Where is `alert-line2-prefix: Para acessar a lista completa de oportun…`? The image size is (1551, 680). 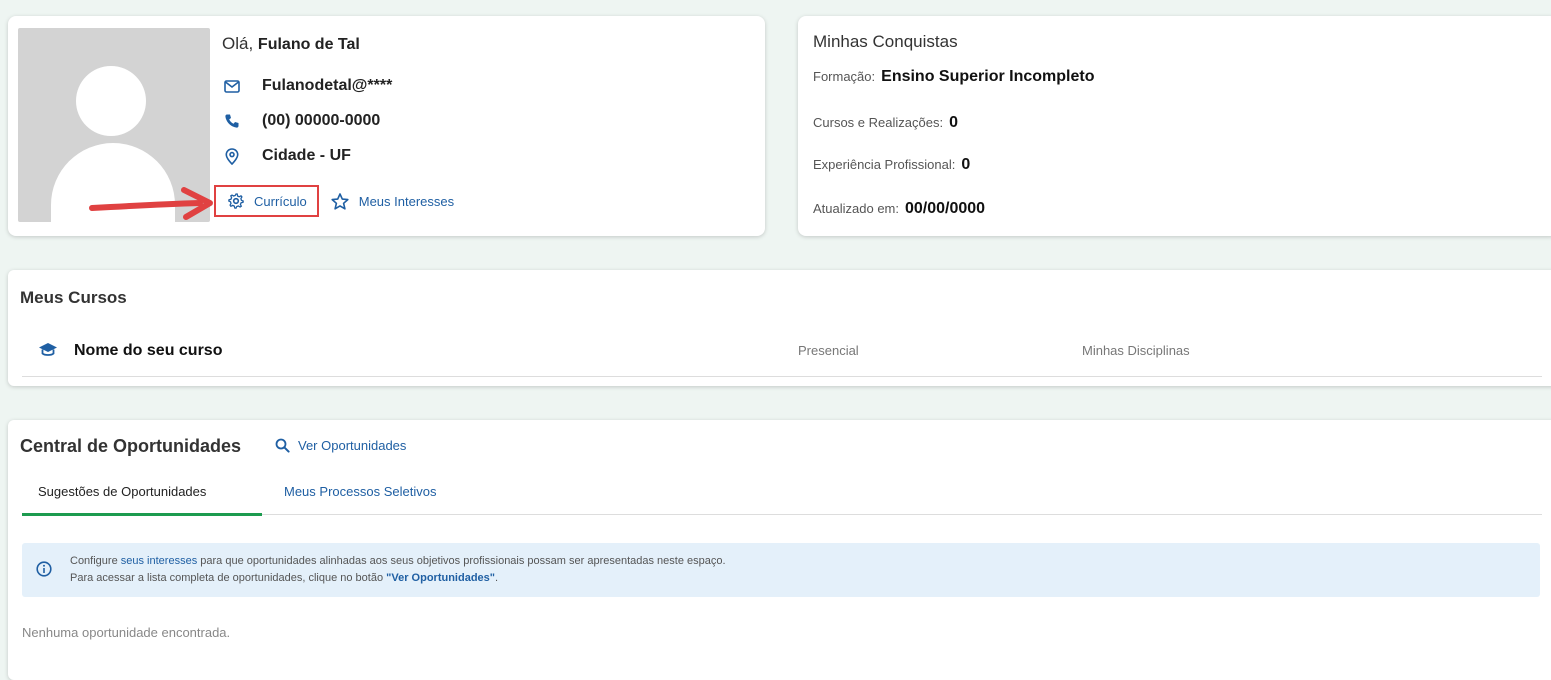
alert-line2-prefix: Para acessar a lista completa de oportun… is located at coordinates (227, 578).